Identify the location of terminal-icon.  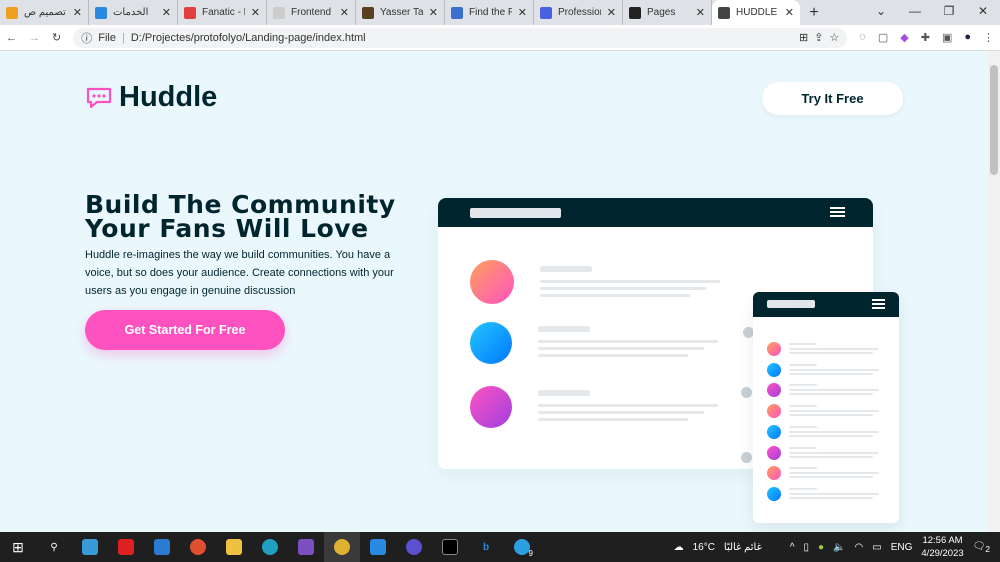
(450, 547).